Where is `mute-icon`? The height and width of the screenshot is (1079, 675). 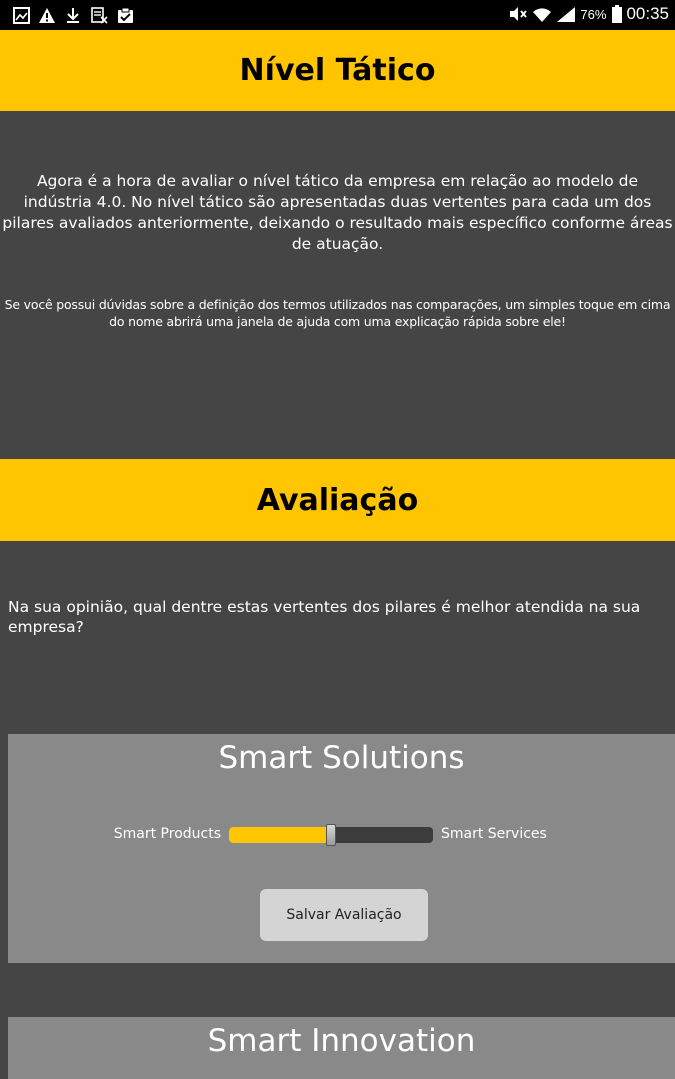
mute-icon is located at coordinates (518, 14).